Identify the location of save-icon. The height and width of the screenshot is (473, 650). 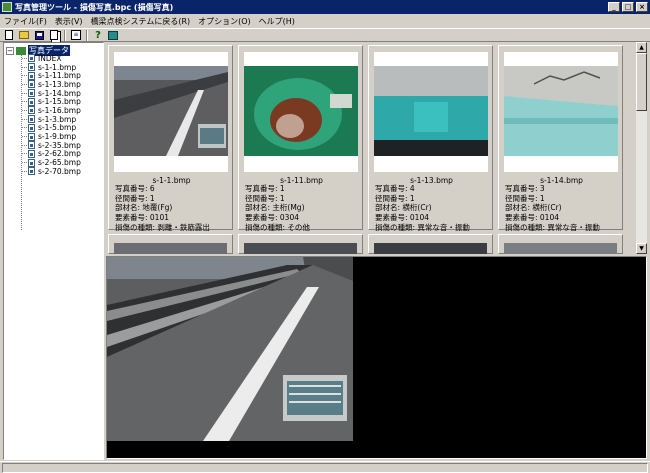
(39, 35).